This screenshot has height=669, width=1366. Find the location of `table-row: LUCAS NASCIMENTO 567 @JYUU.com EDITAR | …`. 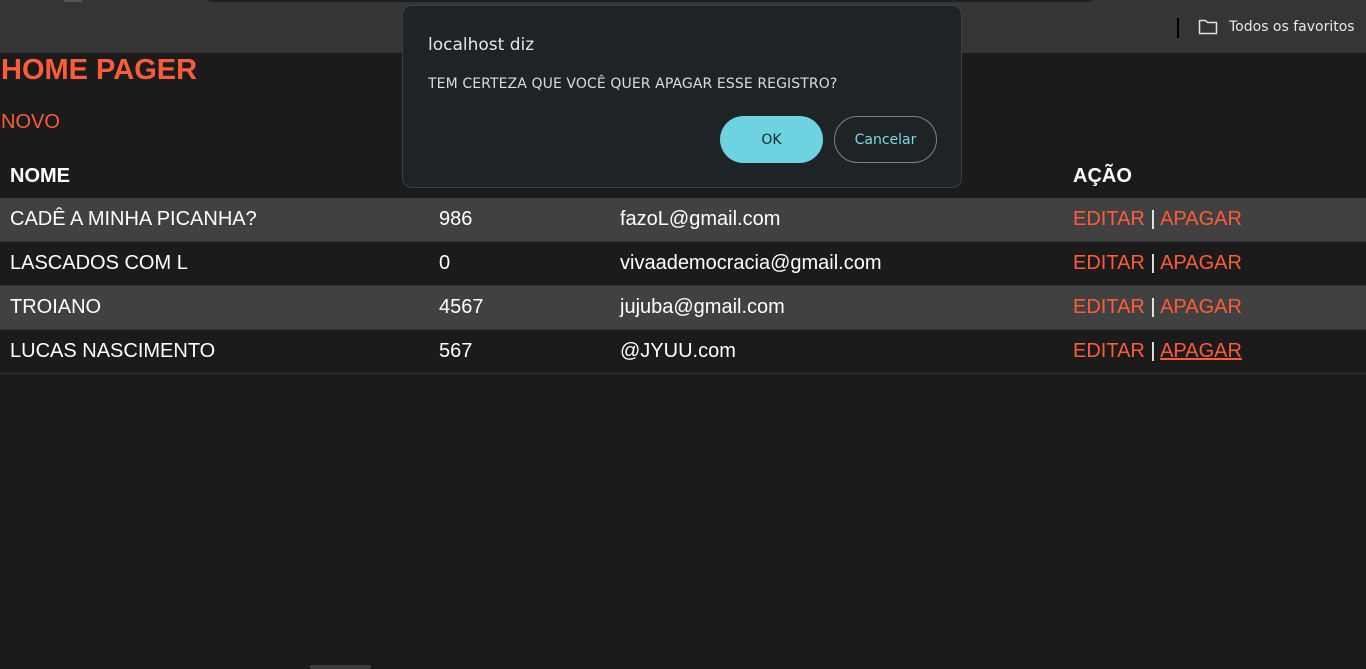

table-row: LUCAS NASCIMENTO 567 @JYUU.com EDITAR | … is located at coordinates (683, 352).